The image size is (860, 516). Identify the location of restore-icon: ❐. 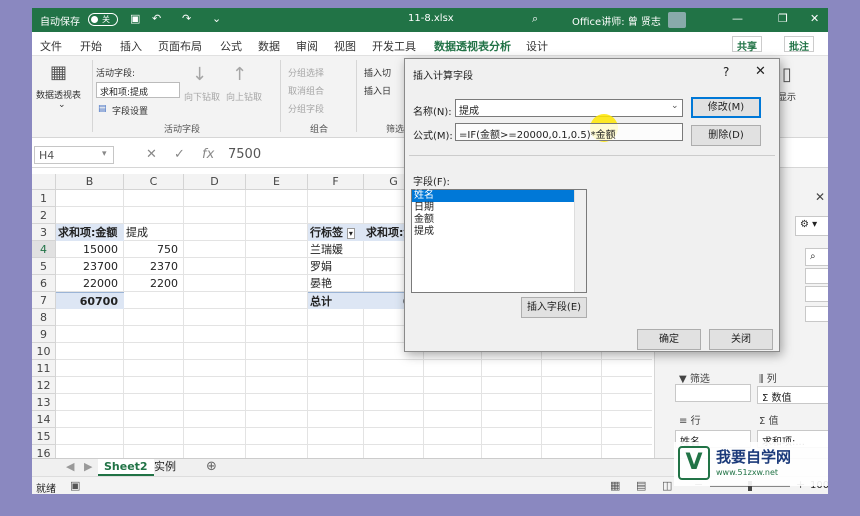
(783, 18).